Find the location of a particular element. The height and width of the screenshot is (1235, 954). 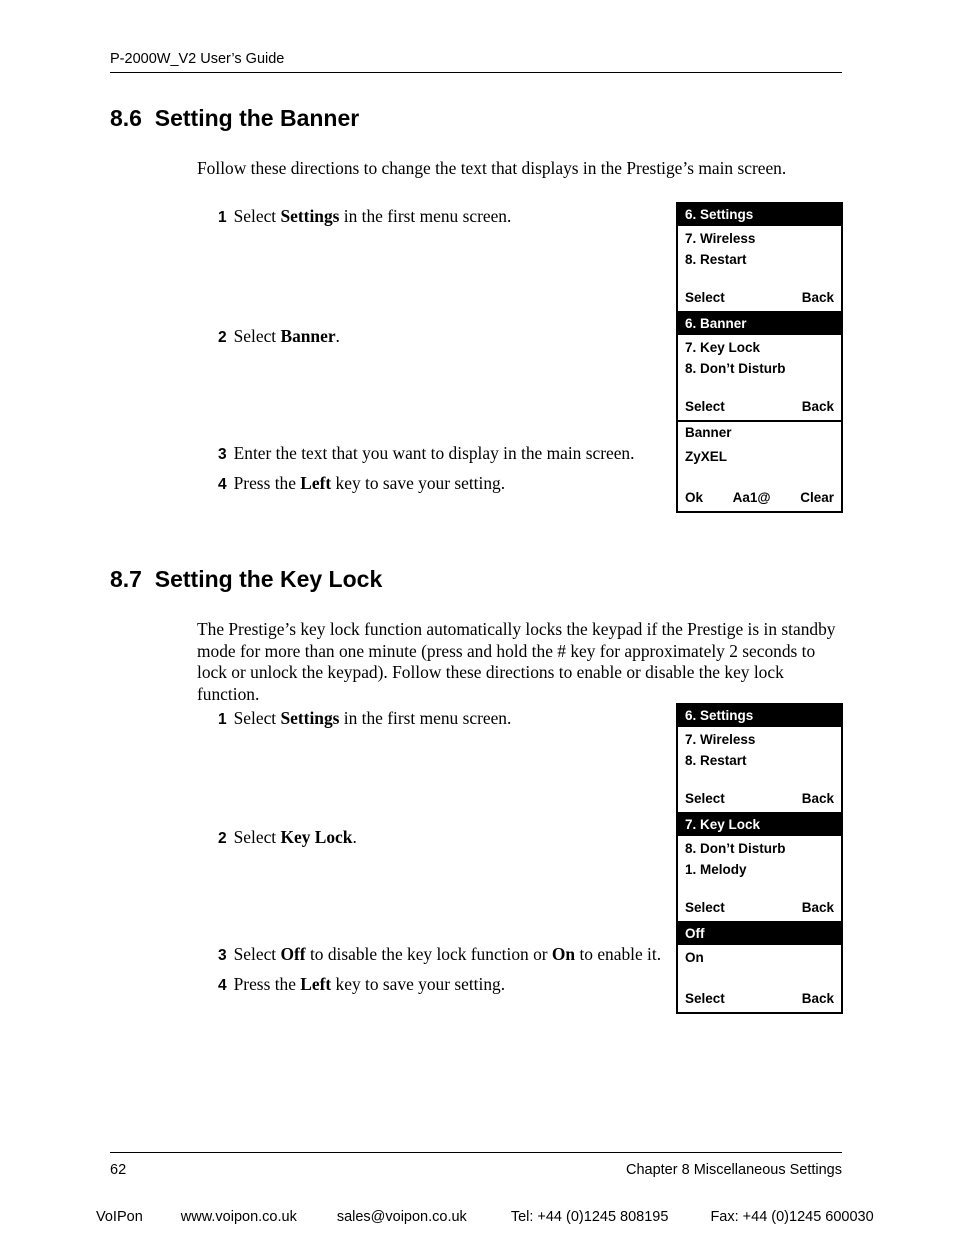

header-divider is located at coordinates (476, 72).